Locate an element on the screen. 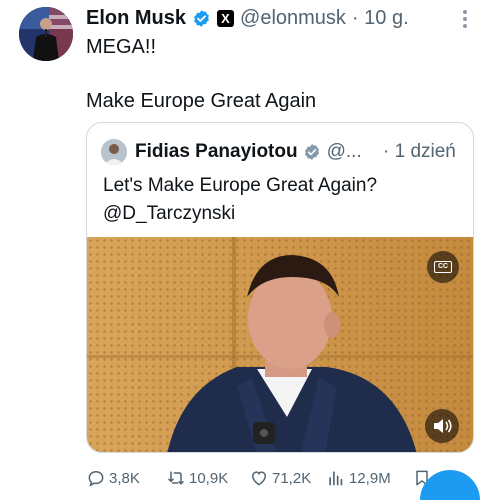 The width and height of the screenshot is (481, 500). volume-glyph is located at coordinates (443, 426).